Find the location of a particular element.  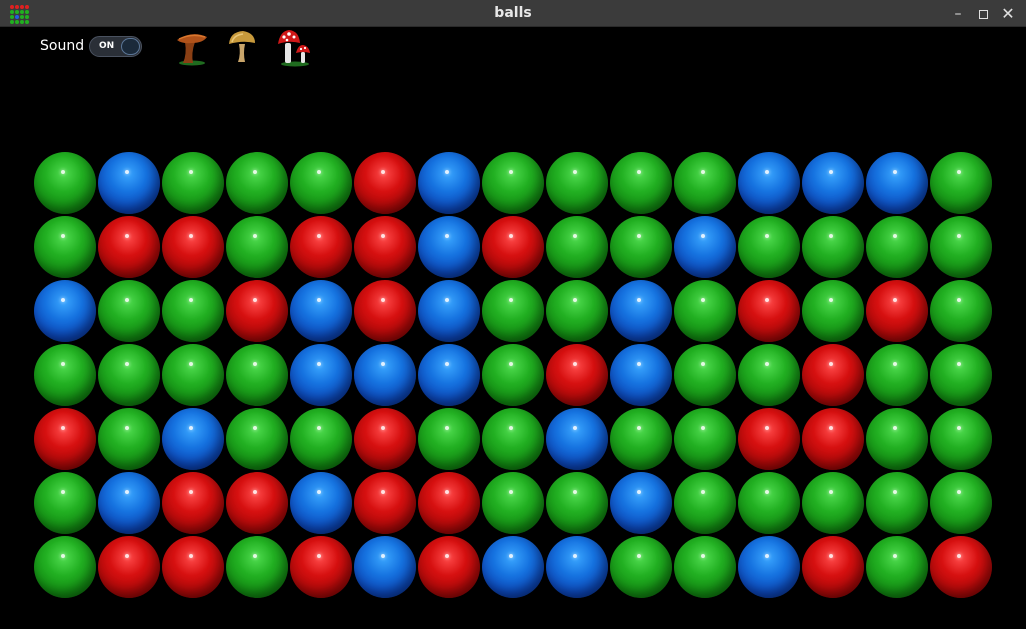

maximize-button is located at coordinates (983, 14).